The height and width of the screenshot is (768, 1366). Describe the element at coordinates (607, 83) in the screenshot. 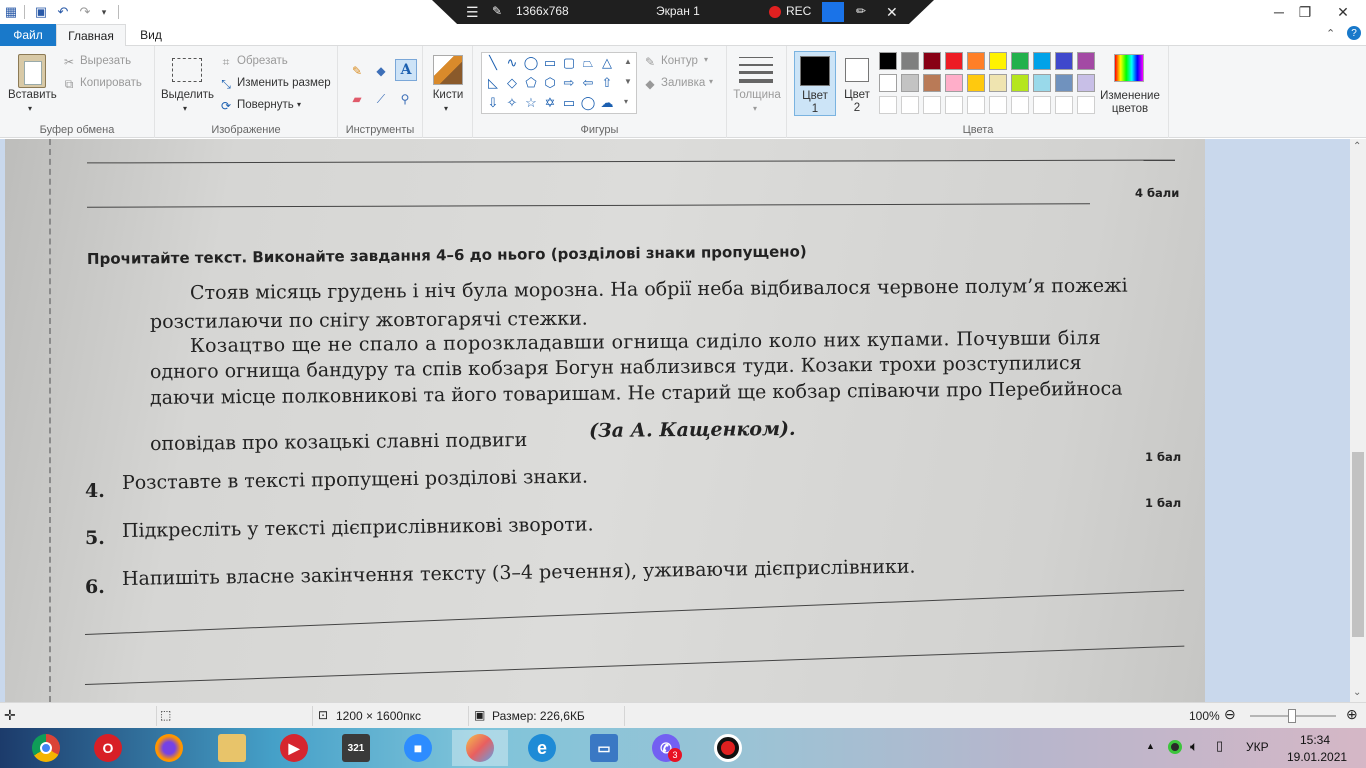

I see `up-arrow-shape-icon: ⇧` at that location.